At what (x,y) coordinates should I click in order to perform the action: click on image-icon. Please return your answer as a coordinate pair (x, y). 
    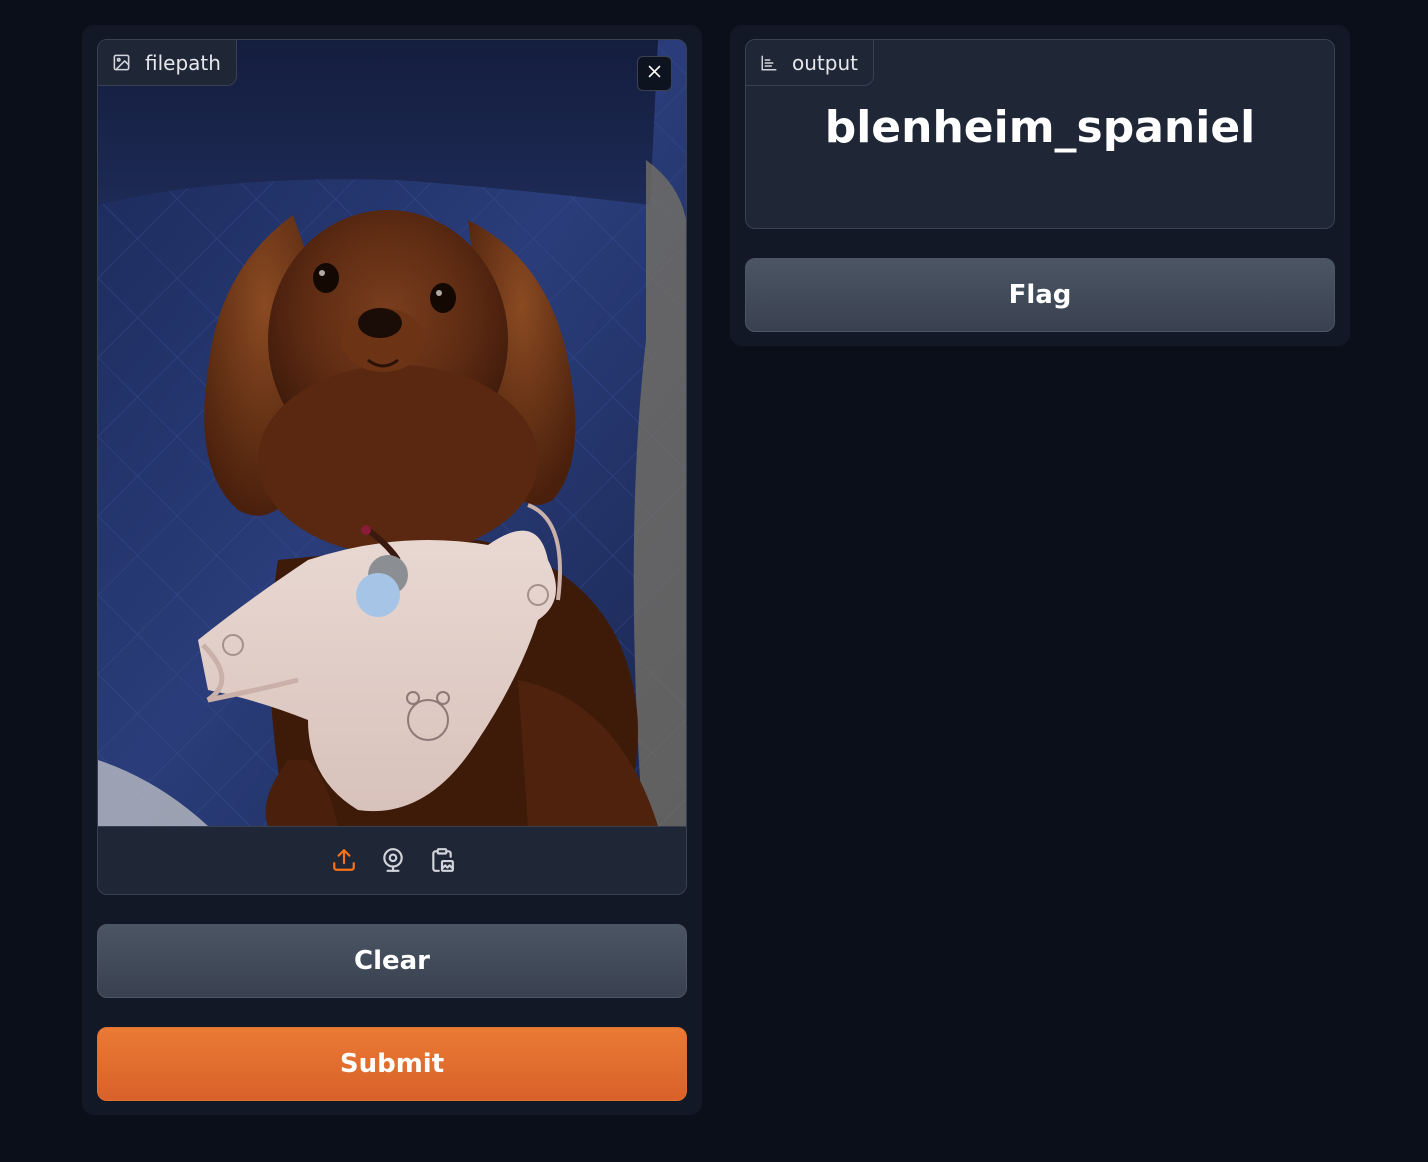
    Looking at the image, I should click on (121, 62).